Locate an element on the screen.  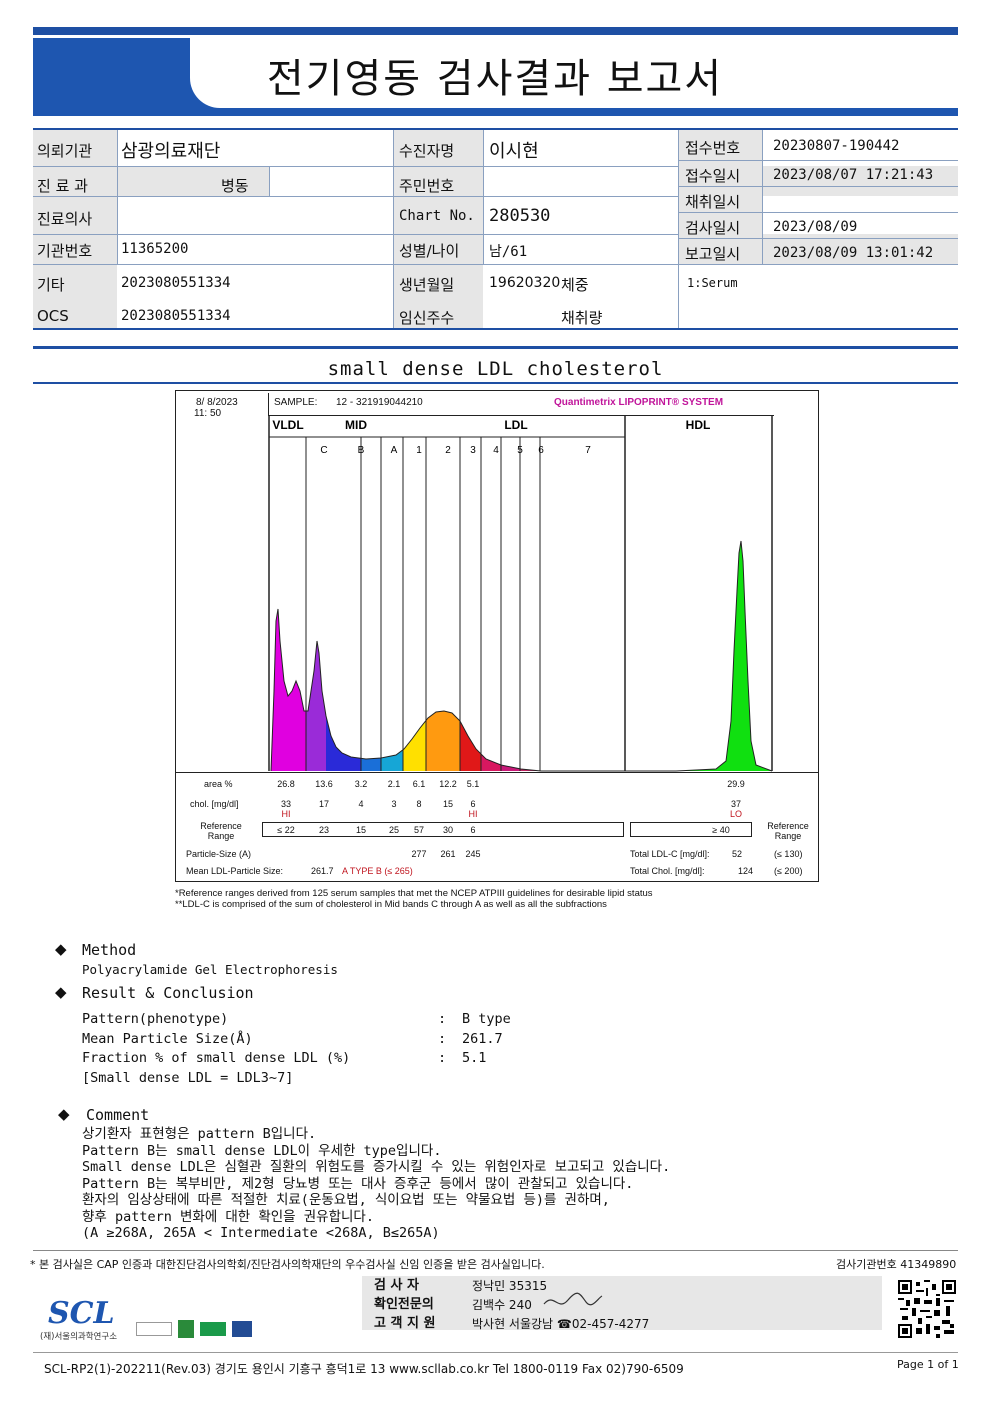
result-title: Result & Conclusion is located at coordinates (168, 993).